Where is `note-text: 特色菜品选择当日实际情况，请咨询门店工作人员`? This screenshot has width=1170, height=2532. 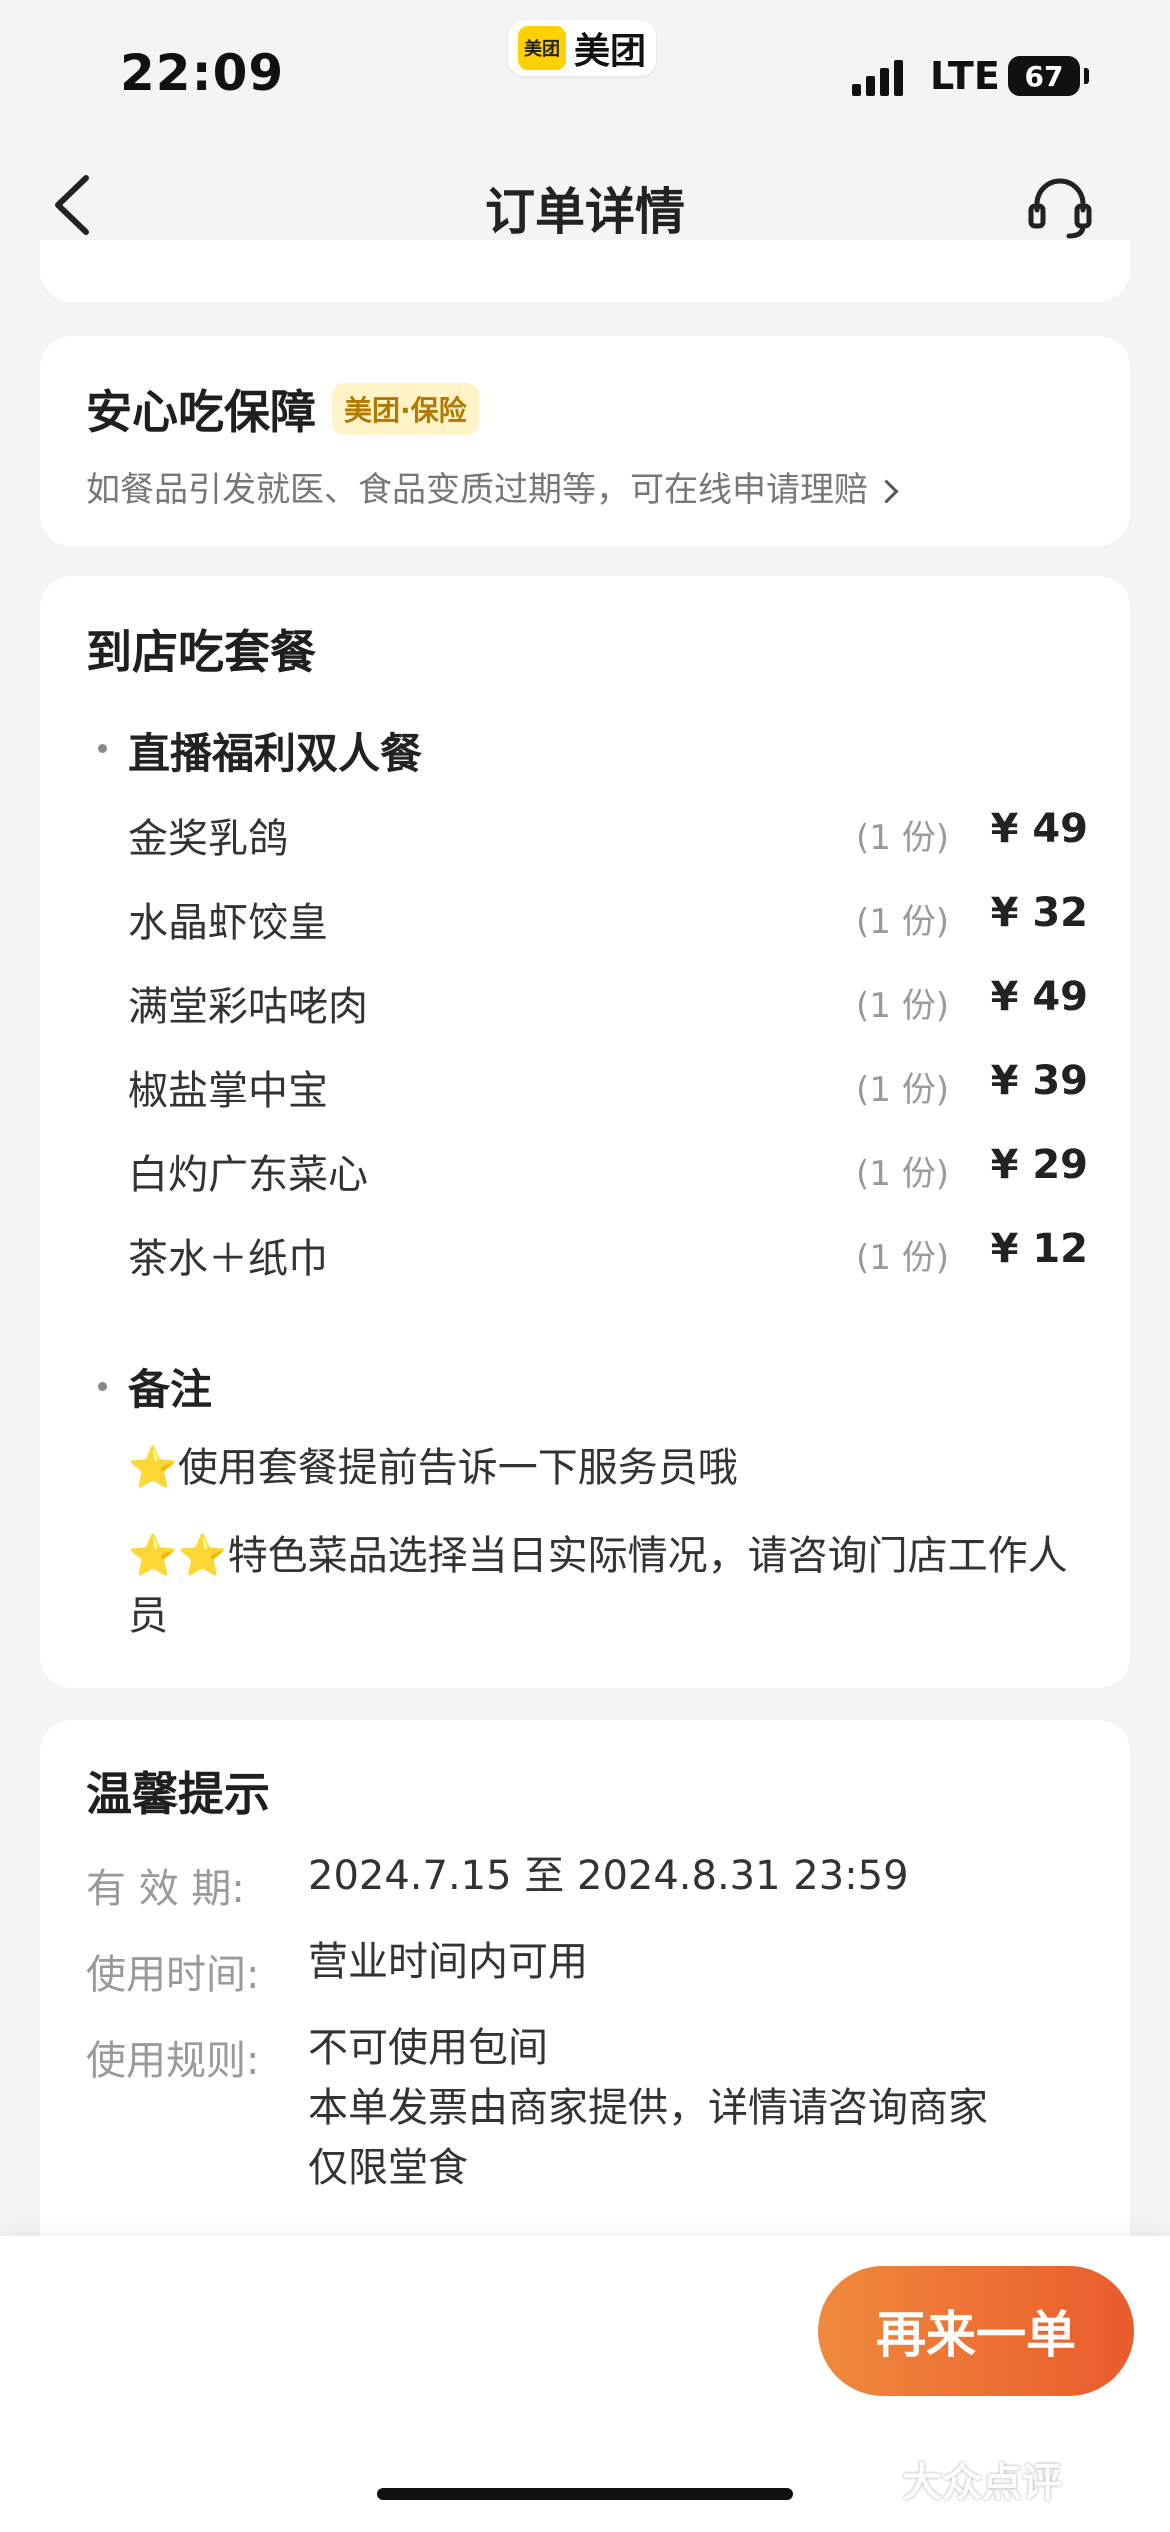 note-text: 特色菜品选择当日实际情况，请咨询门店工作人员 is located at coordinates (598, 1586).